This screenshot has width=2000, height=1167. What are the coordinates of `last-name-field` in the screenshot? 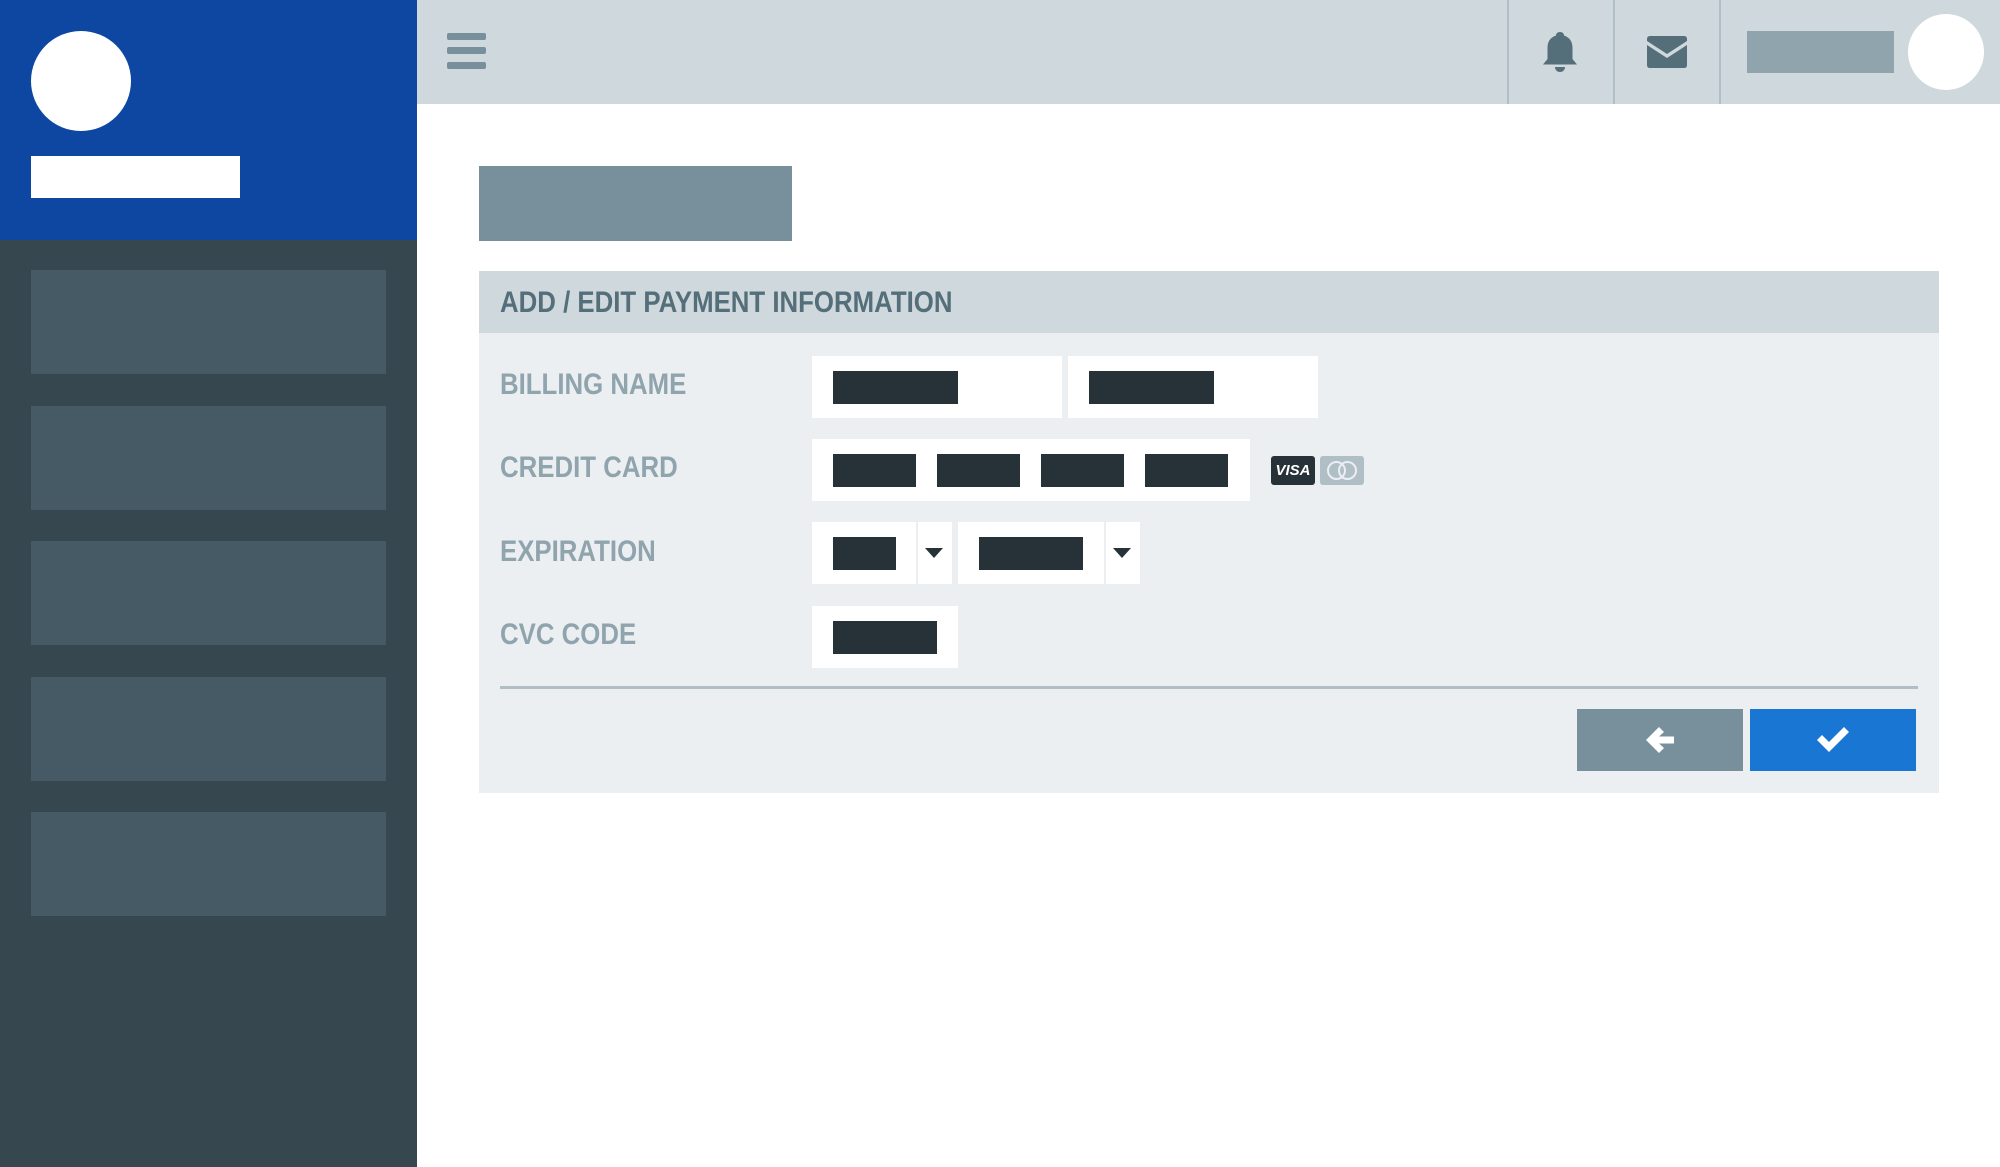 It's located at (1193, 387).